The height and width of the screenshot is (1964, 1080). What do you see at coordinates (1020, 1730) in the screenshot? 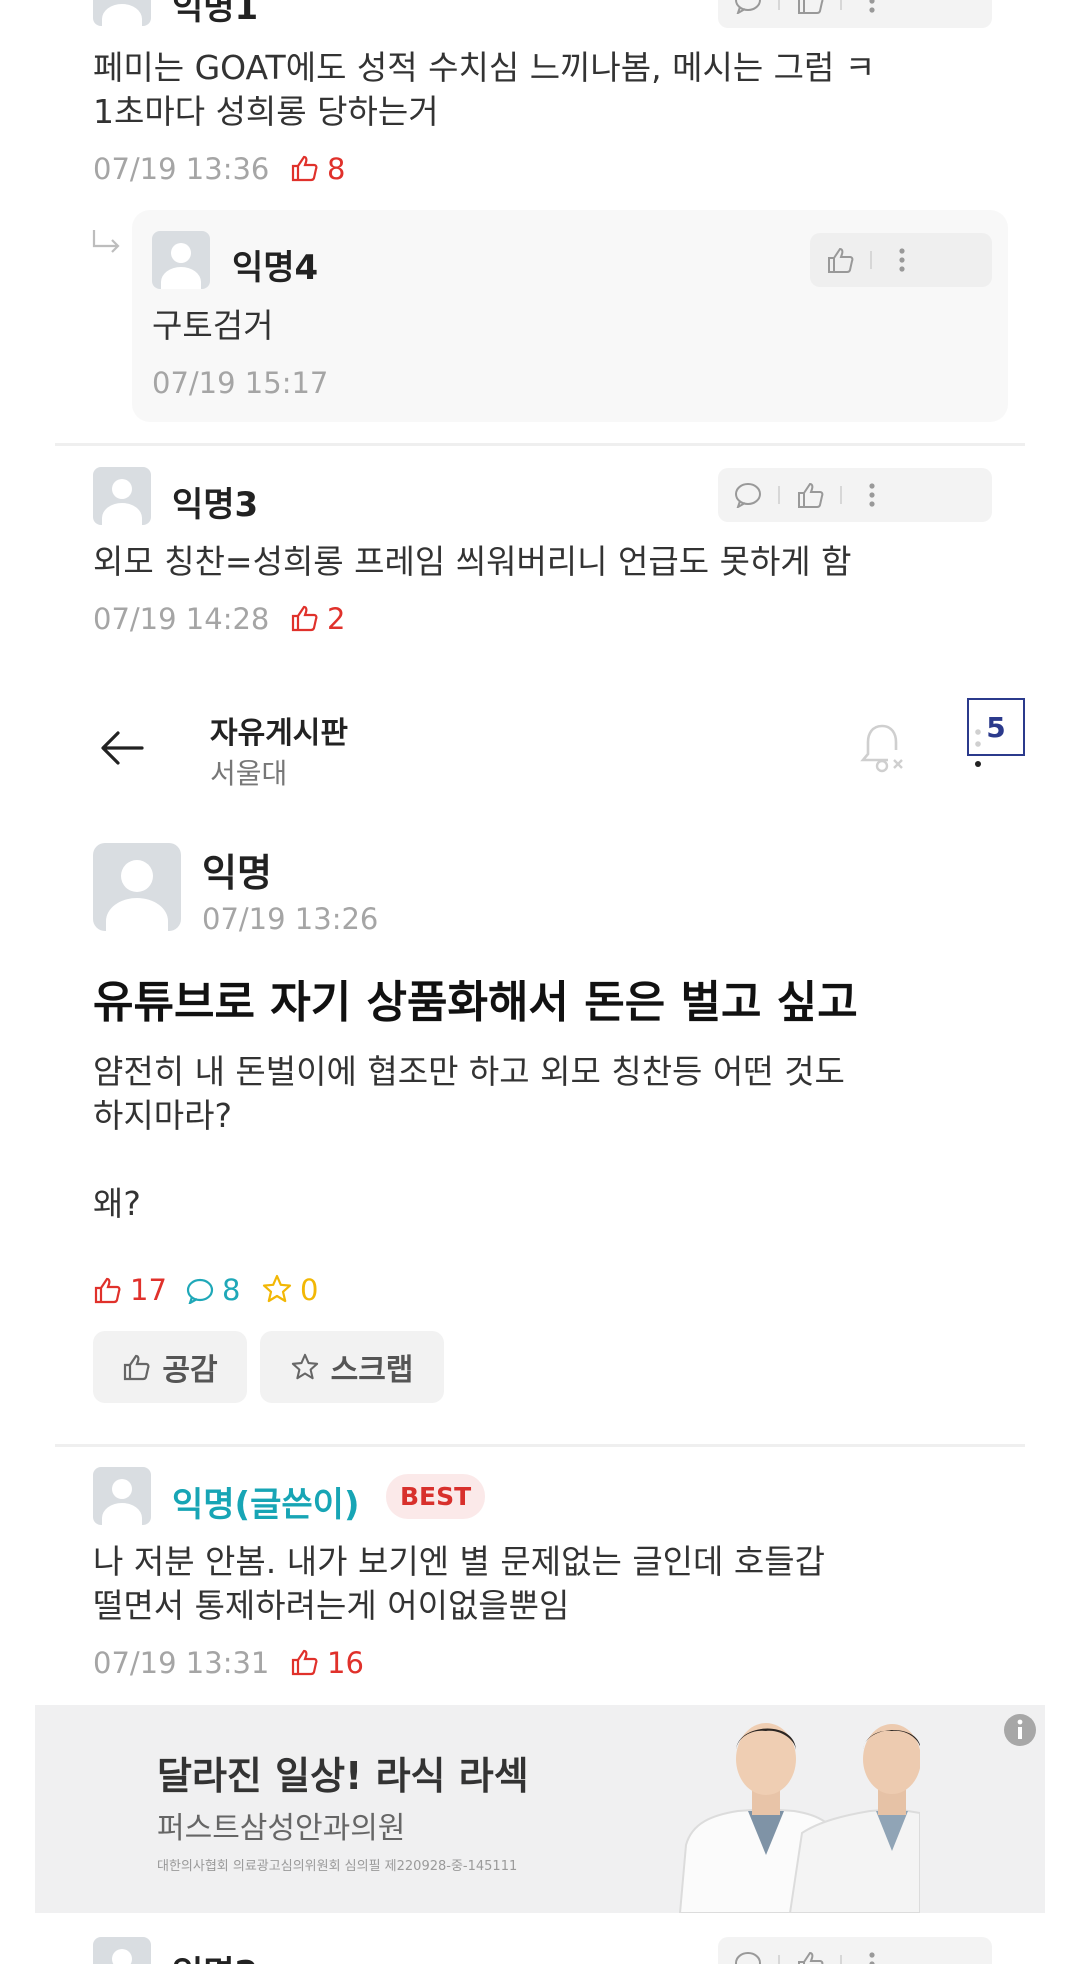
I see `info-icon` at bounding box center [1020, 1730].